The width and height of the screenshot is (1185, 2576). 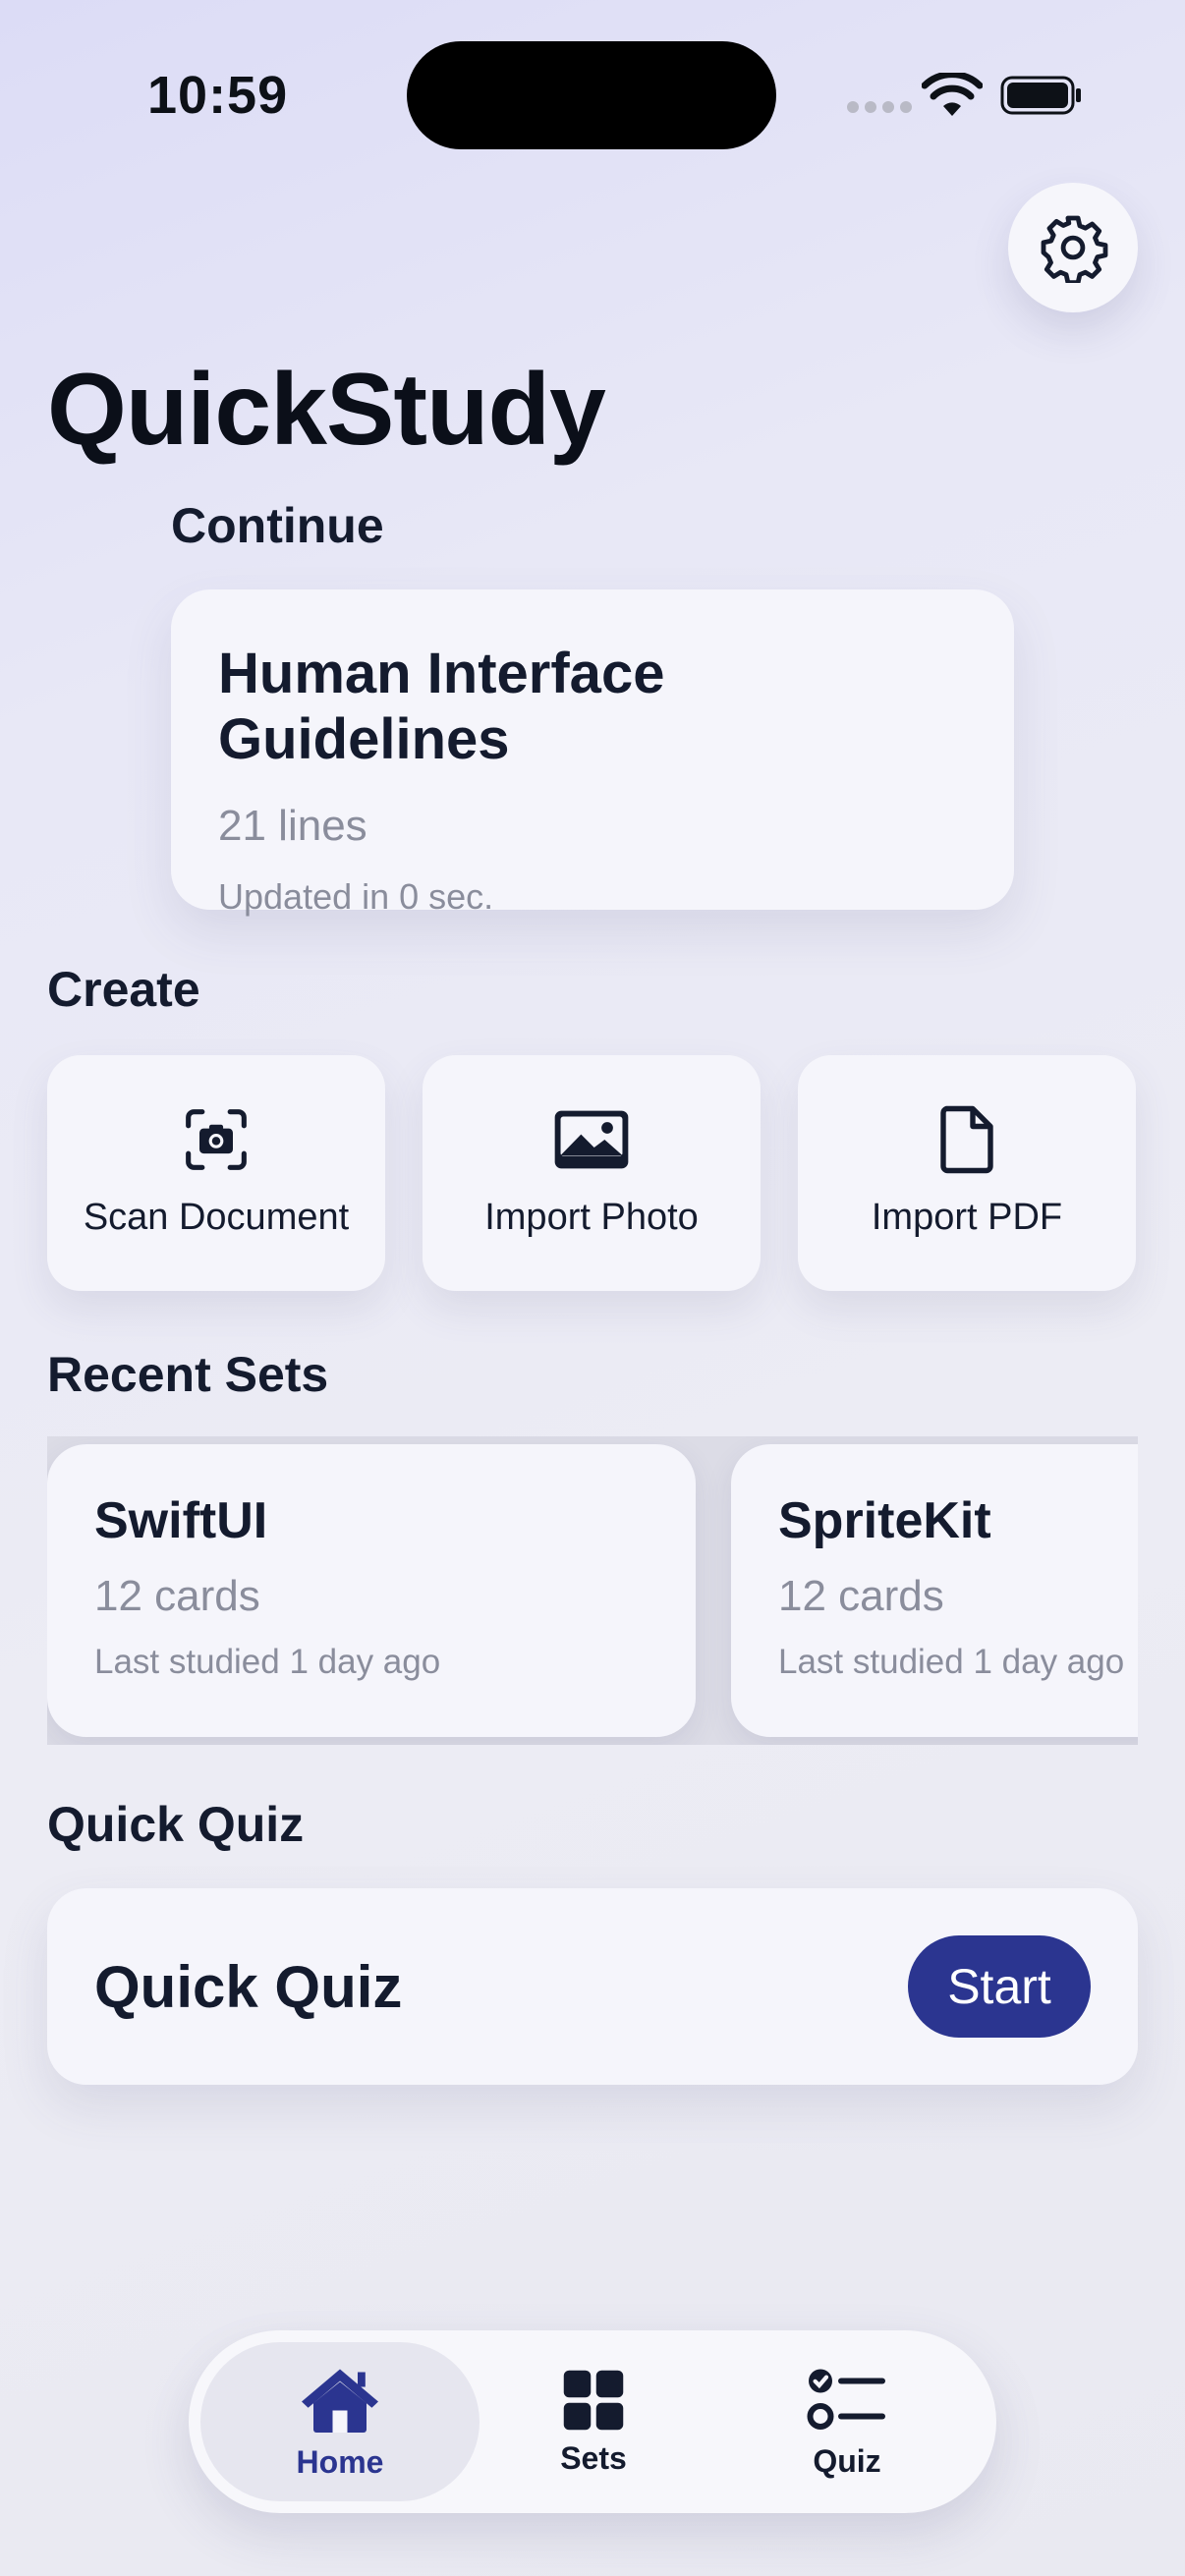 What do you see at coordinates (249, 1986) in the screenshot?
I see `quick-quiz-title: Quick Quiz` at bounding box center [249, 1986].